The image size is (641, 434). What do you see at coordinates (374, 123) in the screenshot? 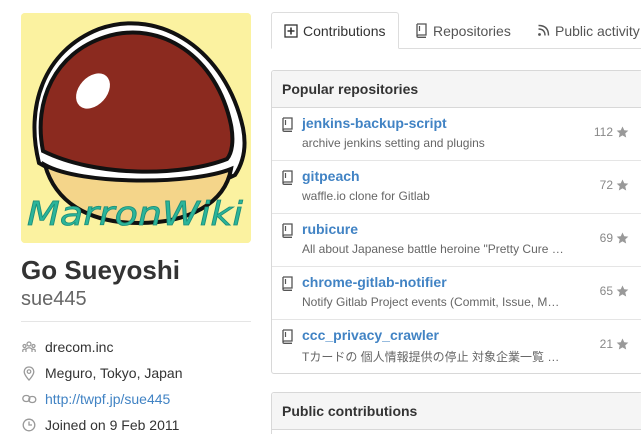
I see `repo-name-link: jenkins-backup-script` at bounding box center [374, 123].